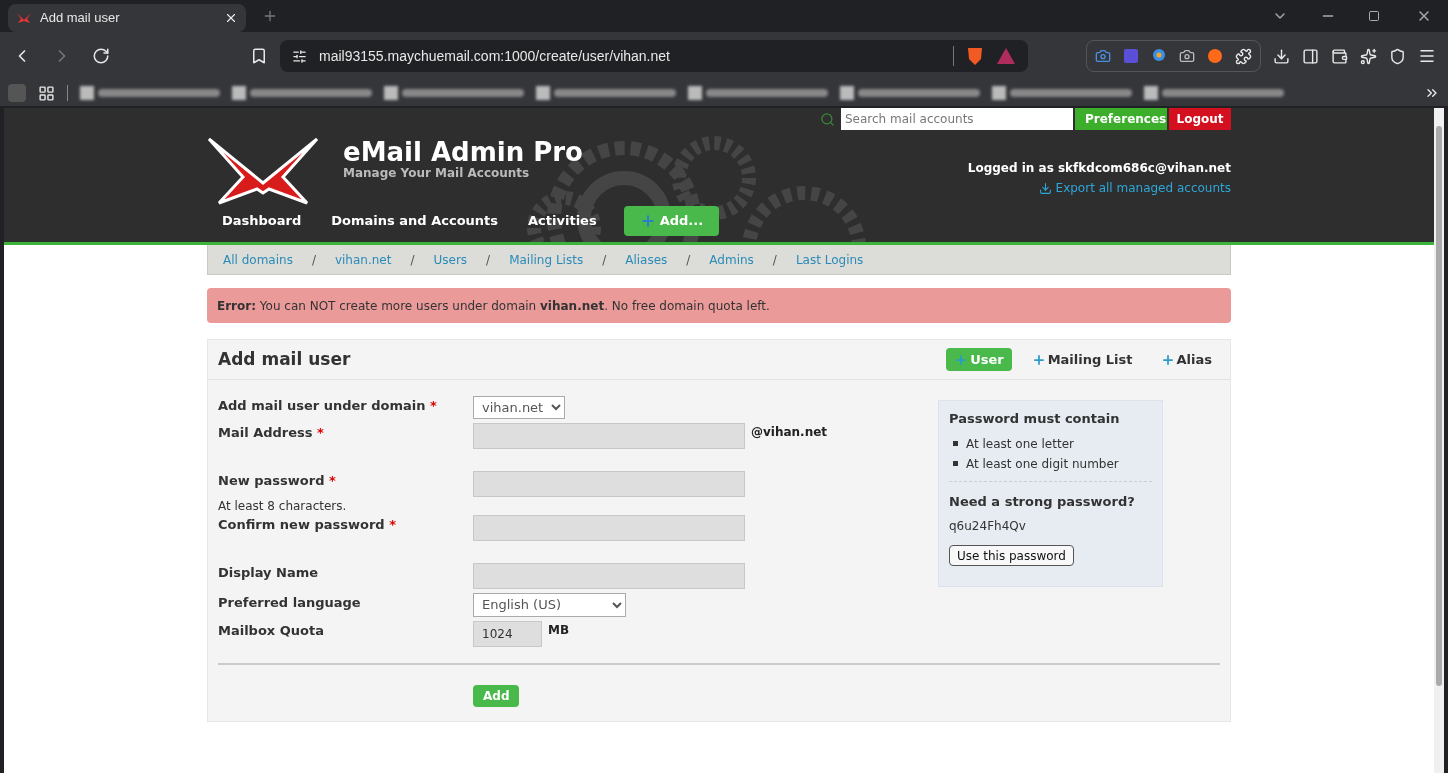  Describe the element at coordinates (259, 56) in the screenshot. I see `bookmark-icon` at that location.